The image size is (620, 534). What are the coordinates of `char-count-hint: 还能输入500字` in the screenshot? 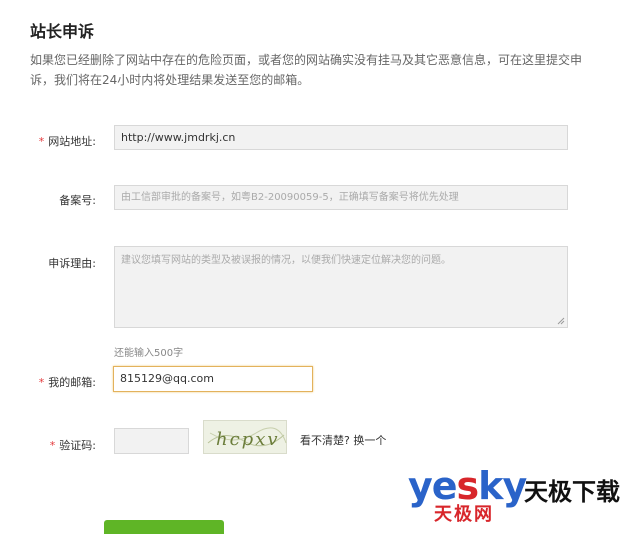 It's located at (149, 353).